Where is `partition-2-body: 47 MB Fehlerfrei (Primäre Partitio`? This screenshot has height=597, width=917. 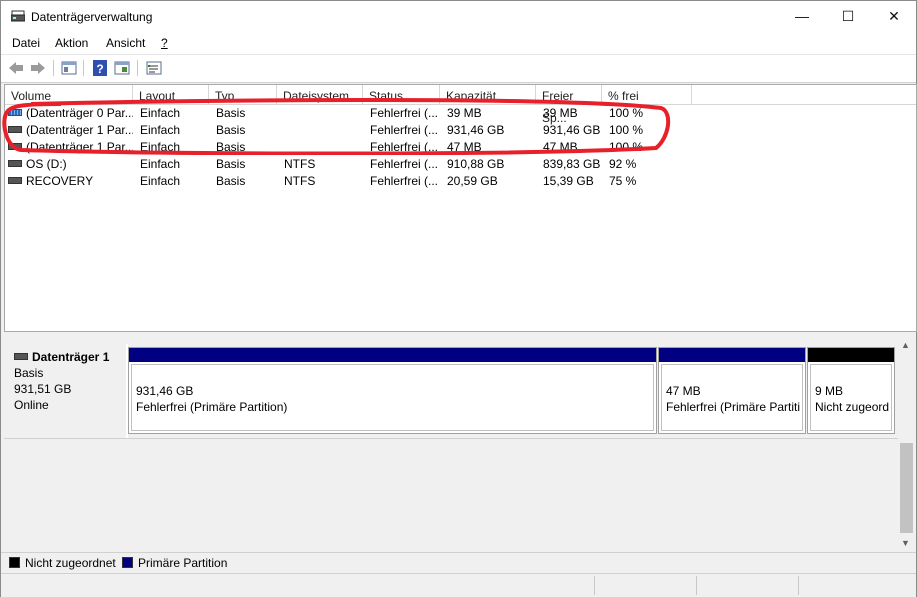
partition-2-body: 47 MB Fehlerfrei (Primäre Partitio is located at coordinates (732, 397).